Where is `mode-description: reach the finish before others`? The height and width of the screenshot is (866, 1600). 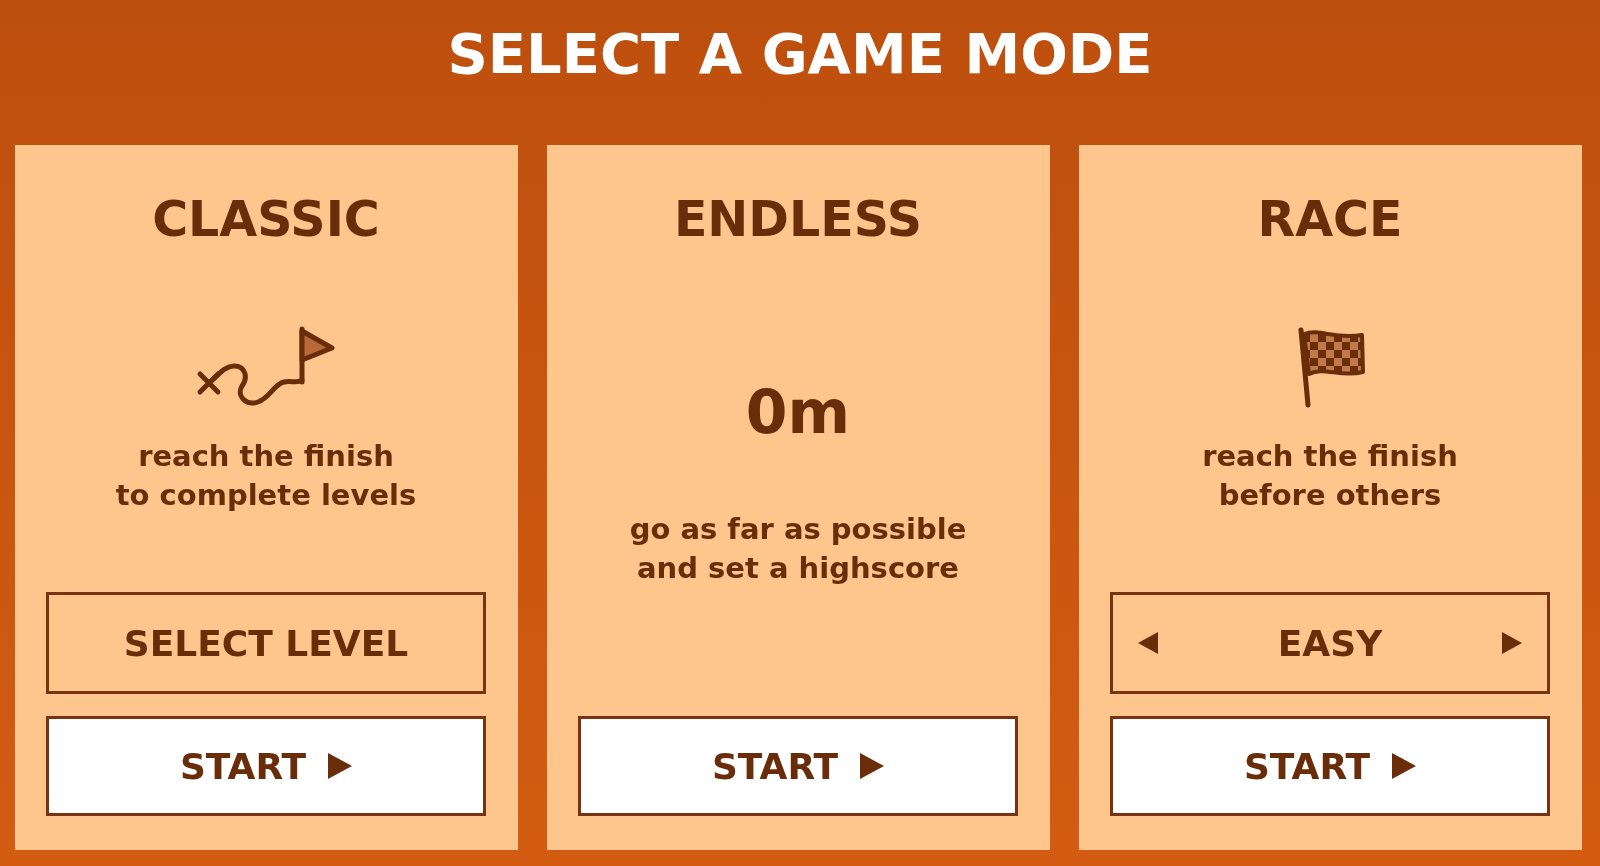
mode-description: reach the finish before others is located at coordinates (1330, 476).